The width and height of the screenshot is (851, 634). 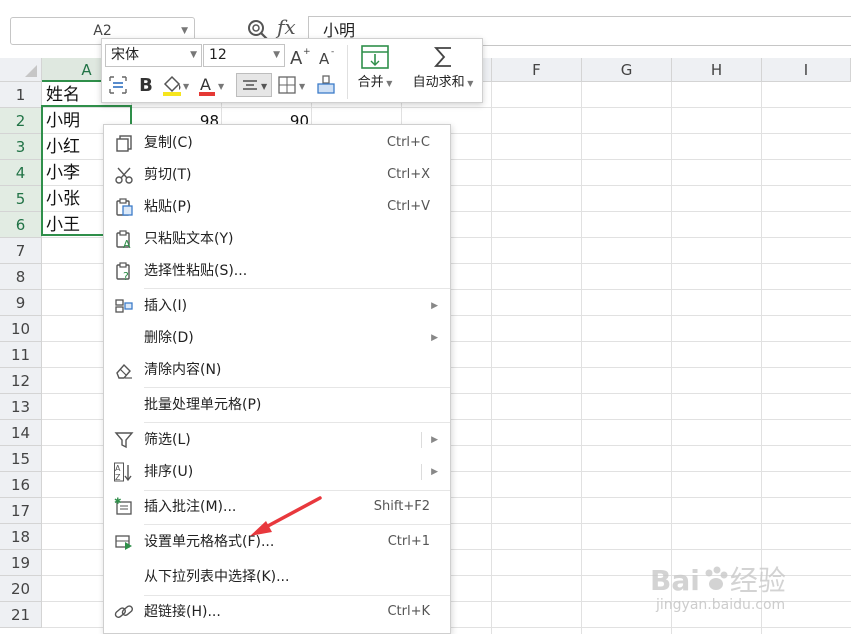 I want to click on wrap-text-button, so click(x=118, y=85).